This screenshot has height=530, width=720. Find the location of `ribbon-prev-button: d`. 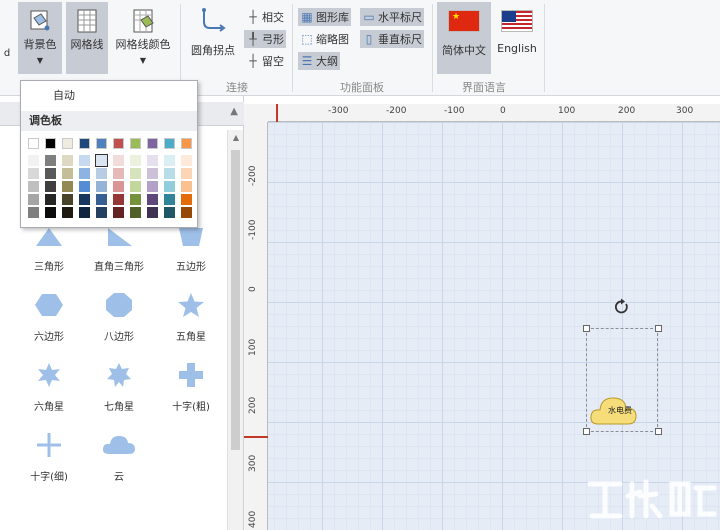

ribbon-prev-button: d is located at coordinates (7, 39).